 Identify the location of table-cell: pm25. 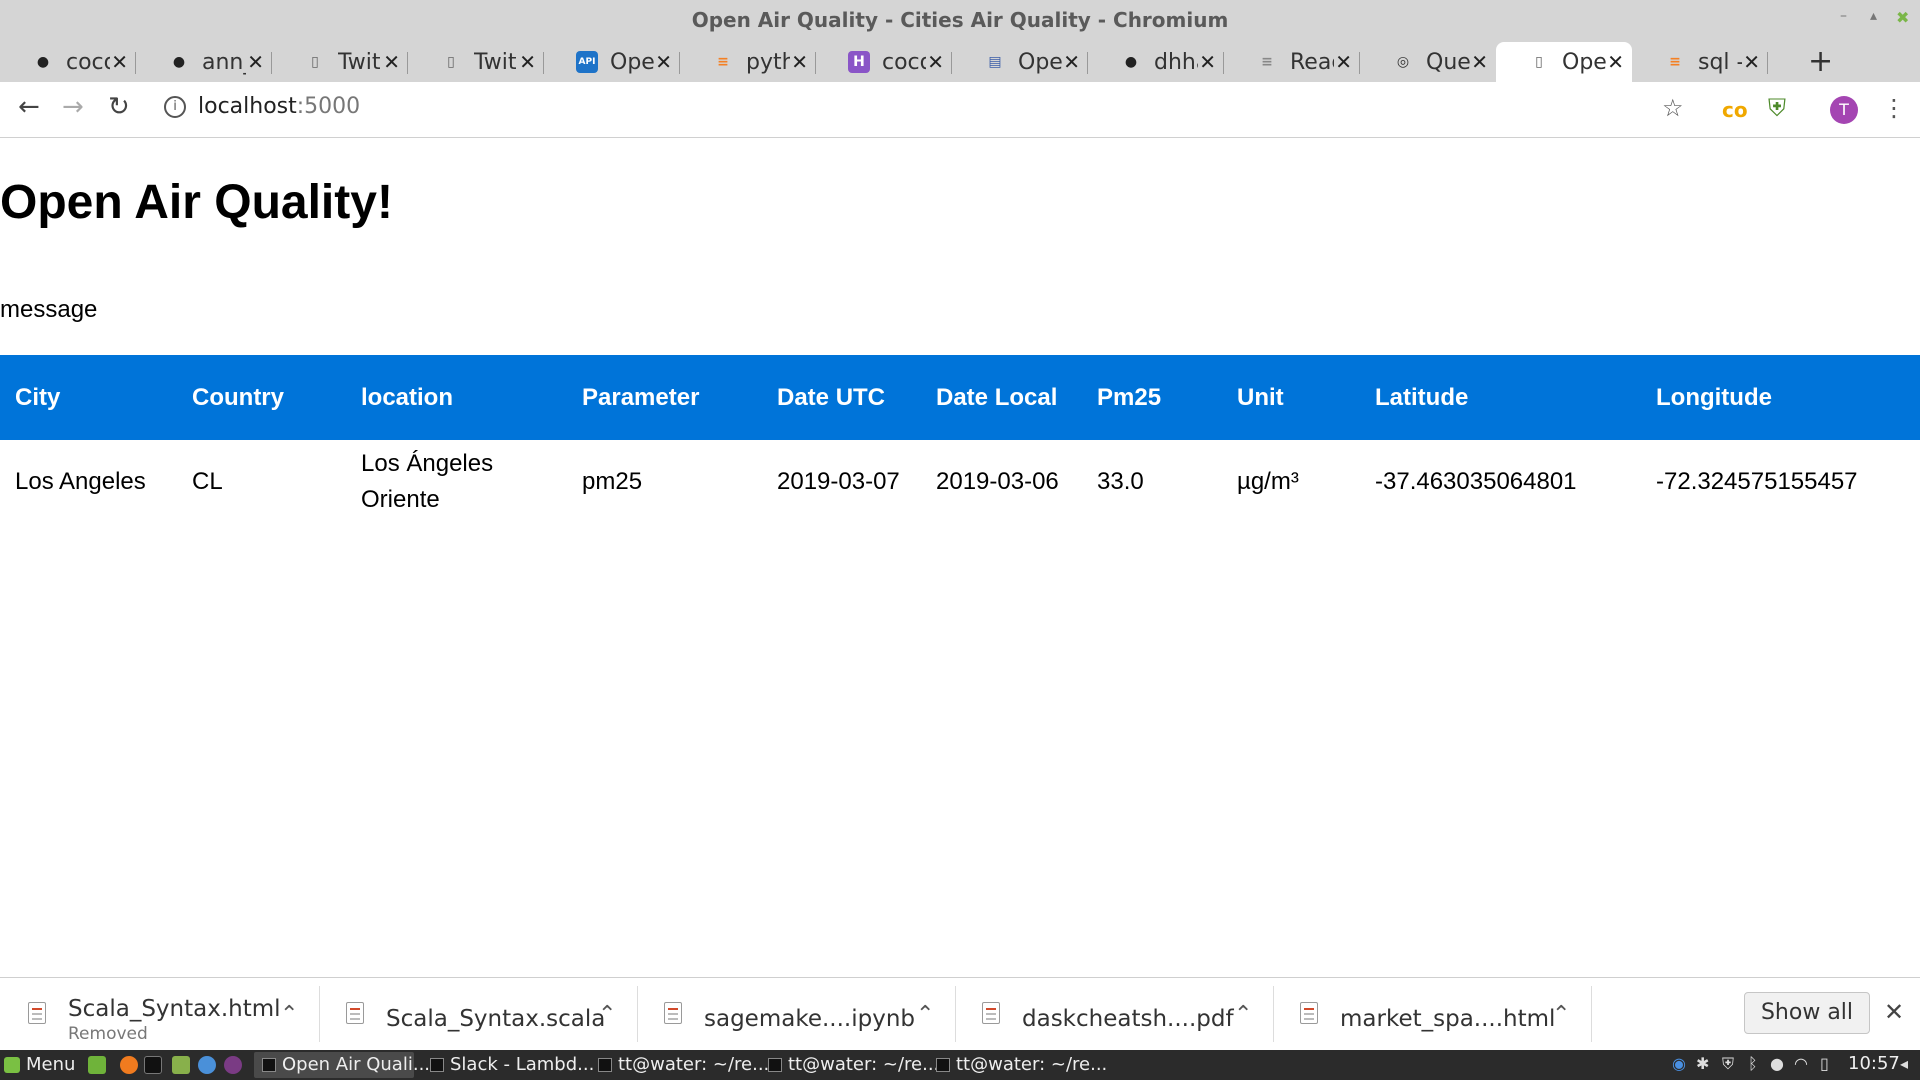
(612, 481).